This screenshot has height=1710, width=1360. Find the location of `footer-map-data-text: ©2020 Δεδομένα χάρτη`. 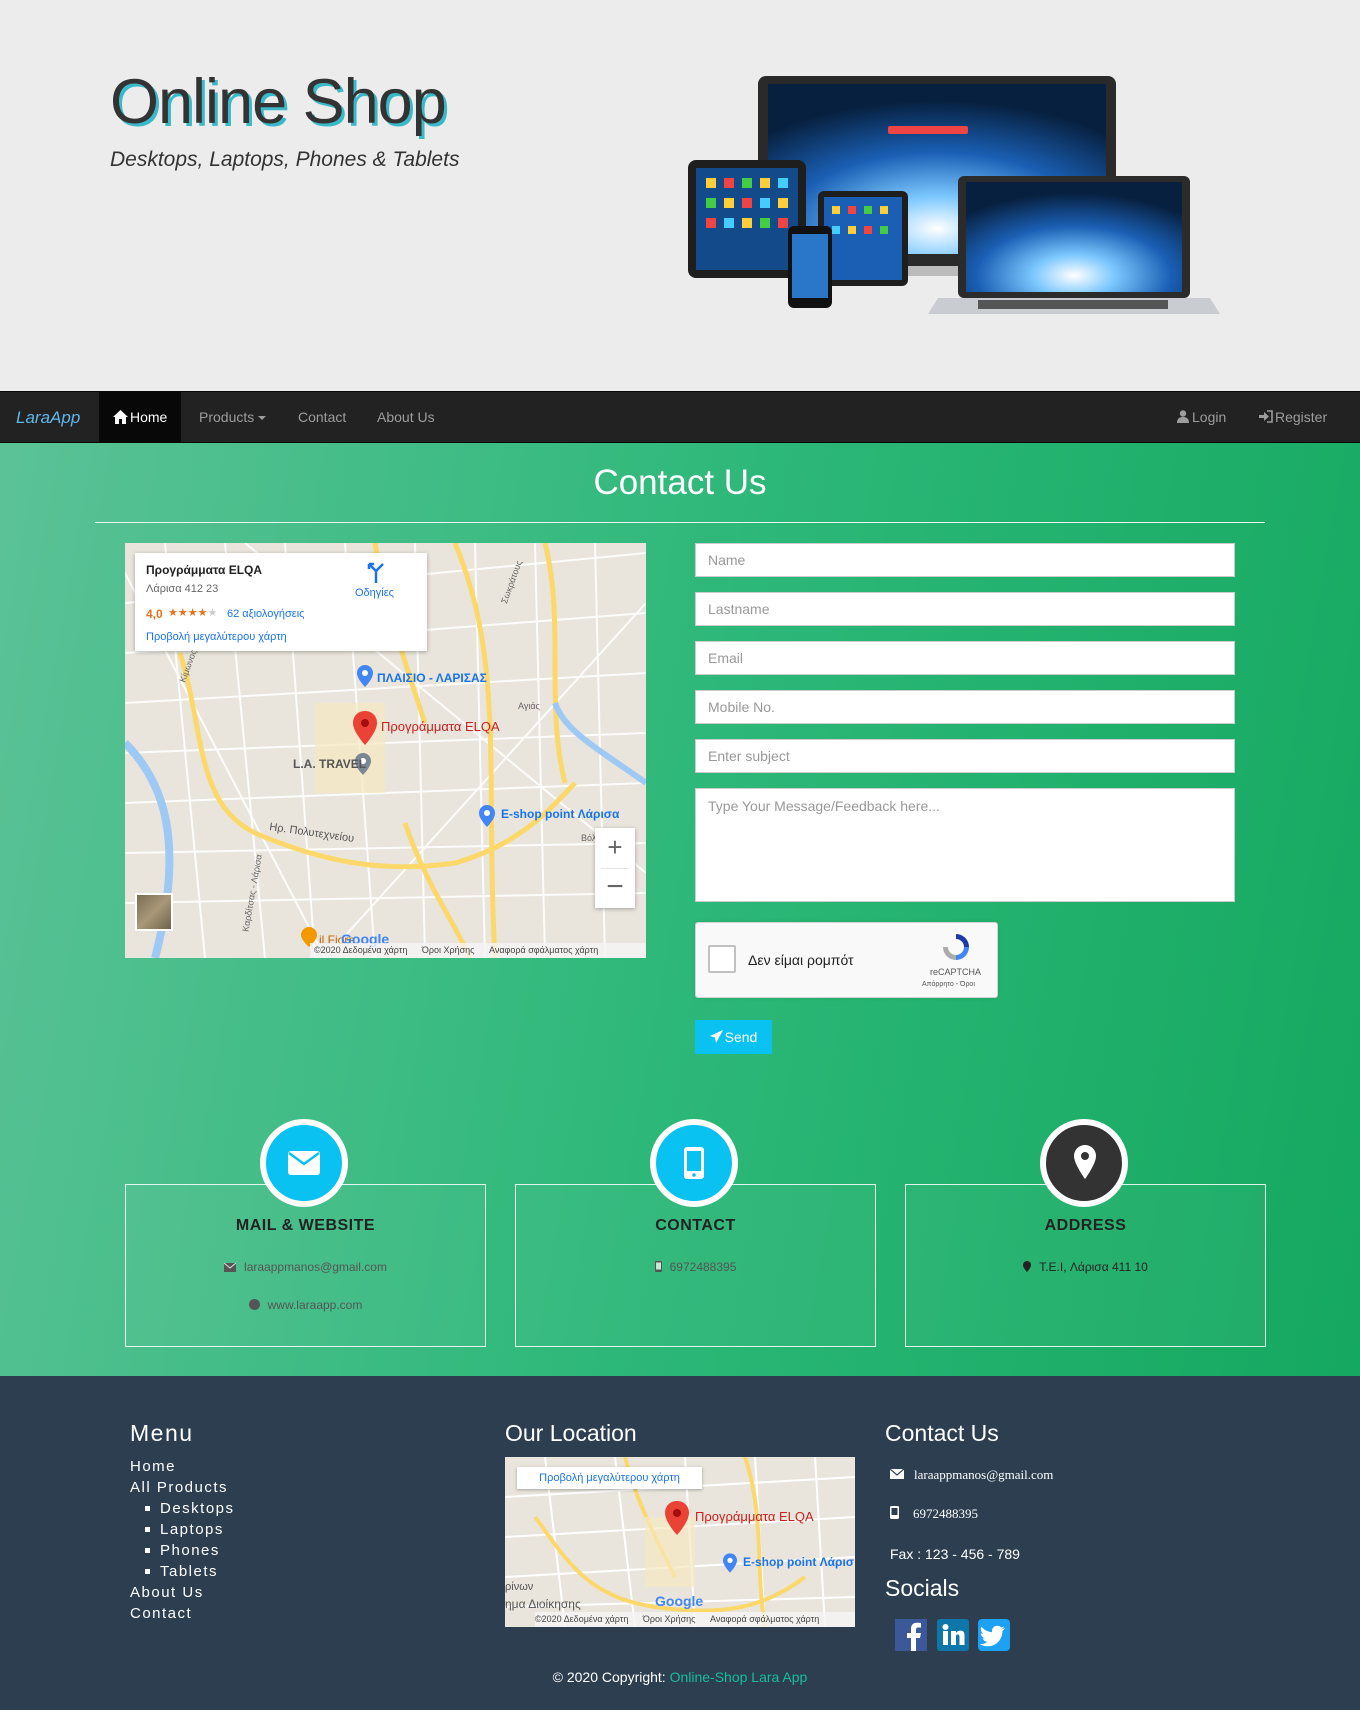

footer-map-data-text: ©2020 Δεδομένα χάρτη is located at coordinates (582, 1619).